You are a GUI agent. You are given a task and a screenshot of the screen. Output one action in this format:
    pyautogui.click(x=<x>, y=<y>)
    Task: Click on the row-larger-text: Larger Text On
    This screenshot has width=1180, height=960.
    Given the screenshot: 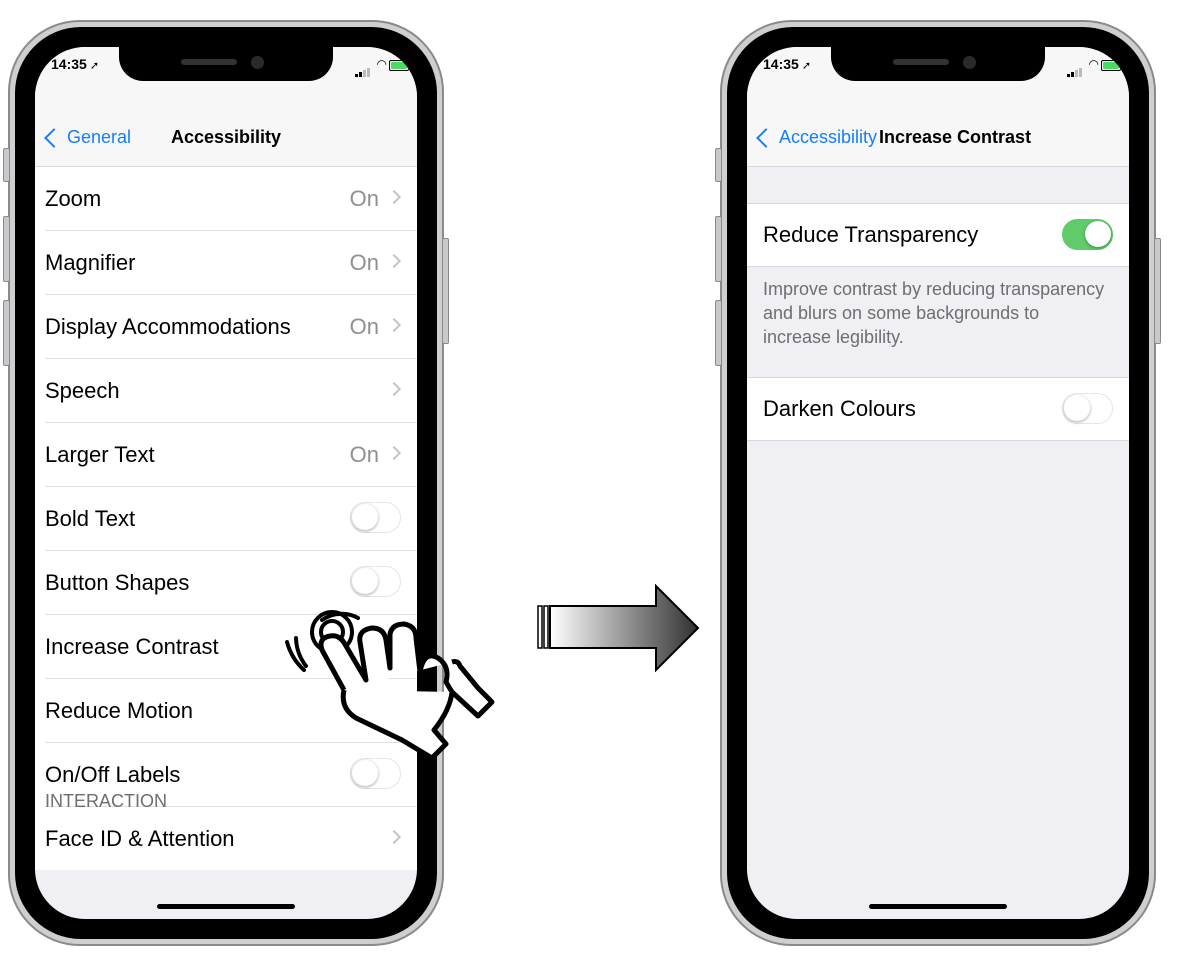 What is the action you would take?
    pyautogui.click(x=231, y=455)
    